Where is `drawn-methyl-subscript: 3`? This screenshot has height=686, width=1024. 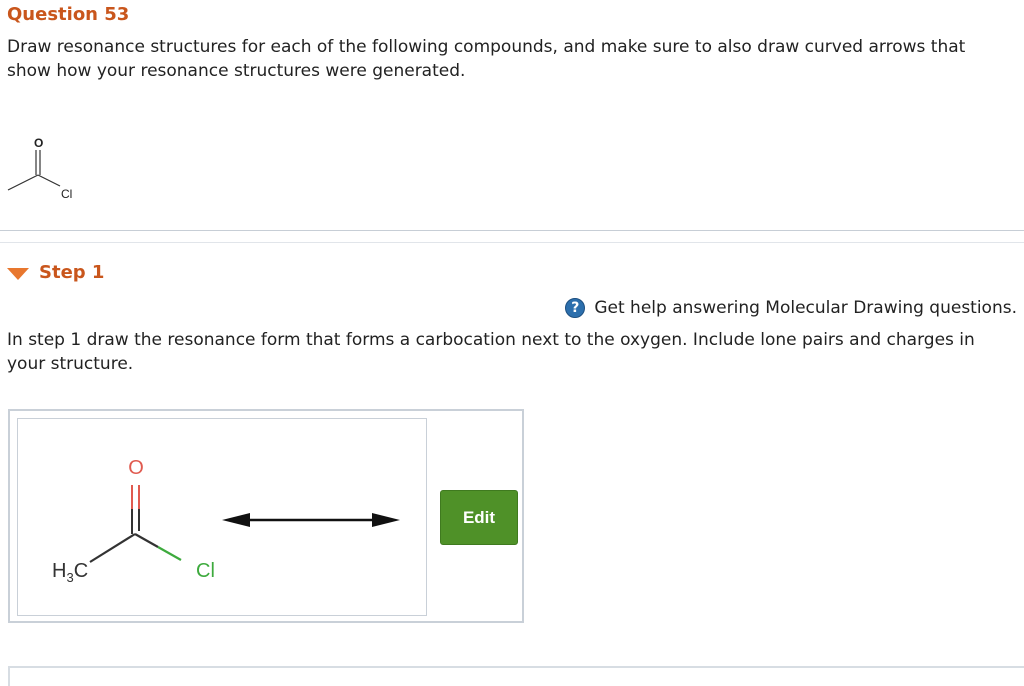
drawn-methyl-subscript: 3 is located at coordinates (69, 577).